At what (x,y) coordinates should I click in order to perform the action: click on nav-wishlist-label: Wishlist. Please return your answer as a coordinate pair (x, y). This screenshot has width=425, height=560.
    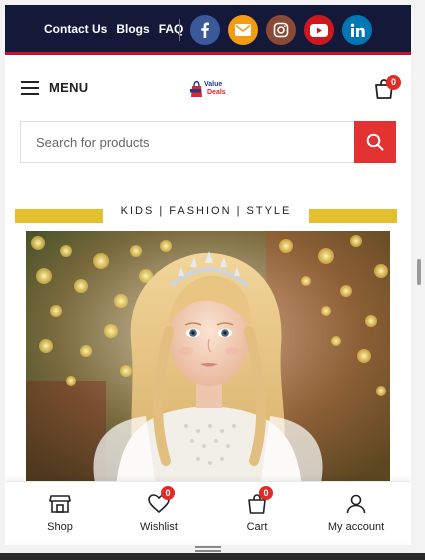
    Looking at the image, I should click on (159, 527).